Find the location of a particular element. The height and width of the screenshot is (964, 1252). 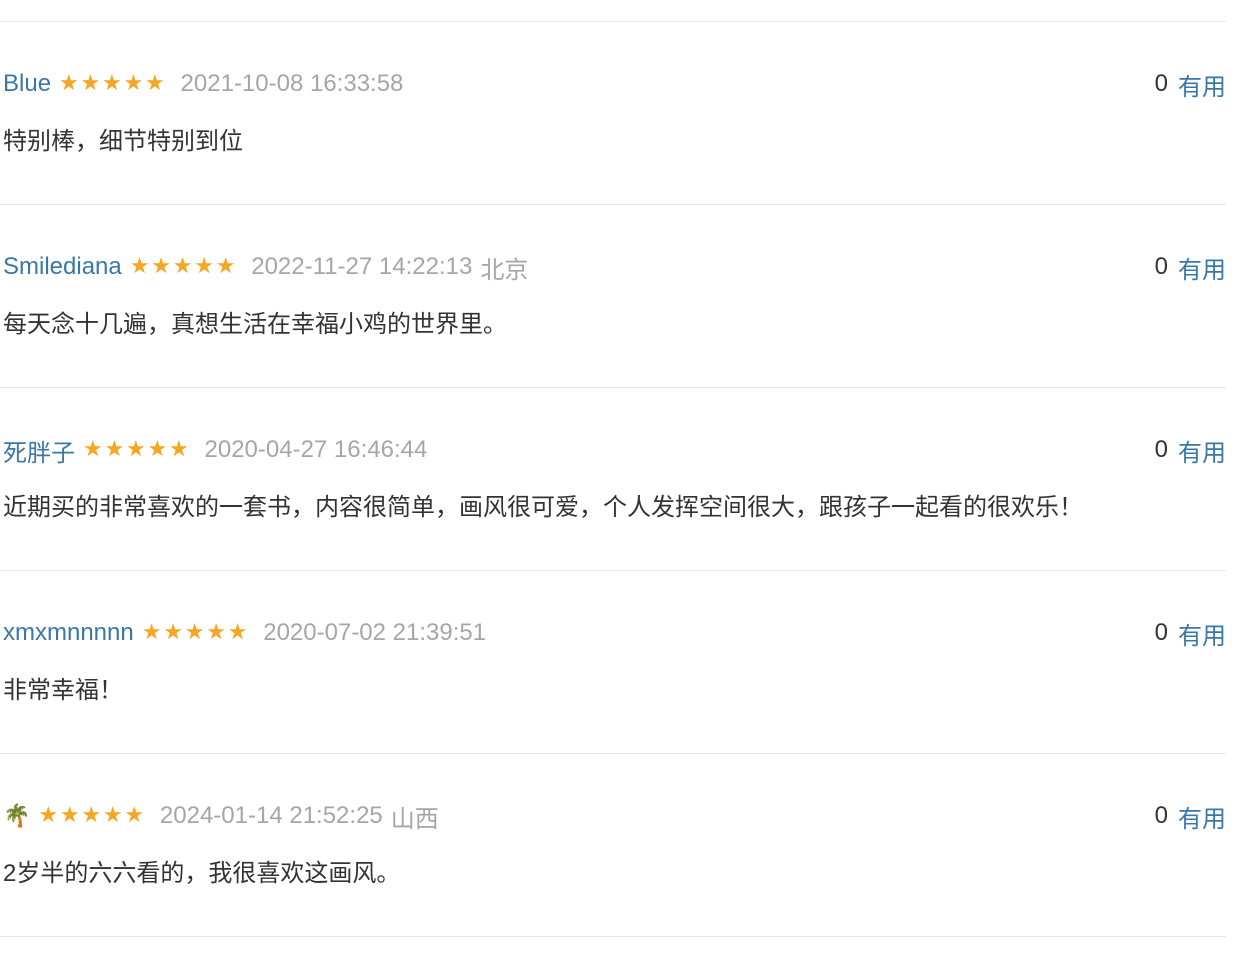

comment-meta: Blue ★ ★ ★ ★ ★ 2021-10-08 16:33:58 is located at coordinates (203, 84).